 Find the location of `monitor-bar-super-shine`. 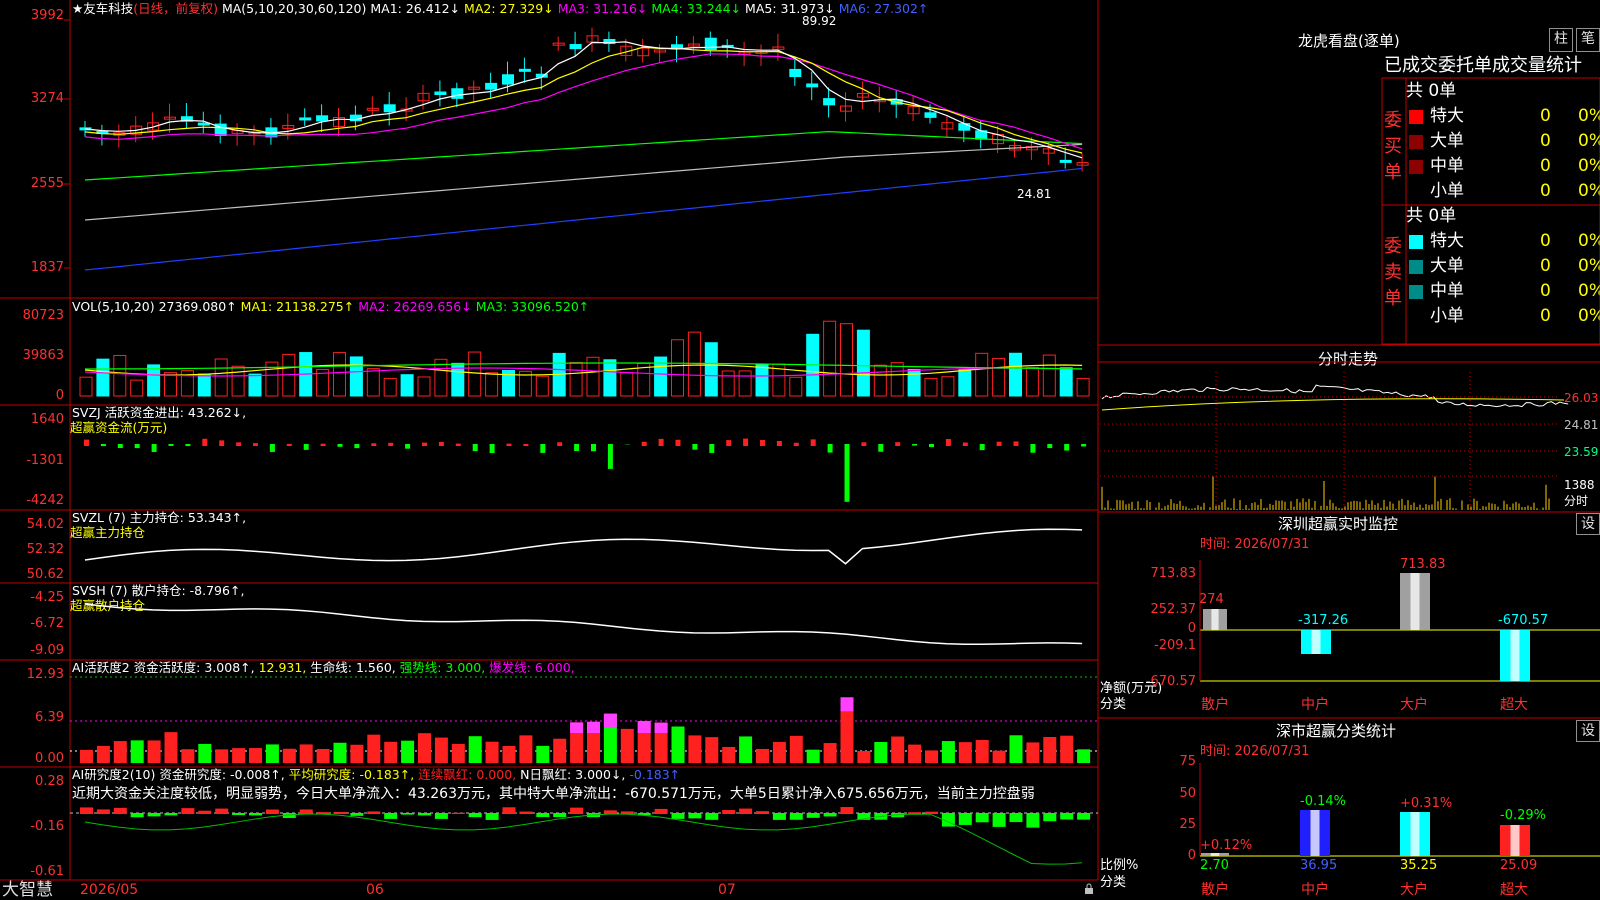

monitor-bar-super-shine is located at coordinates (1515, 655).